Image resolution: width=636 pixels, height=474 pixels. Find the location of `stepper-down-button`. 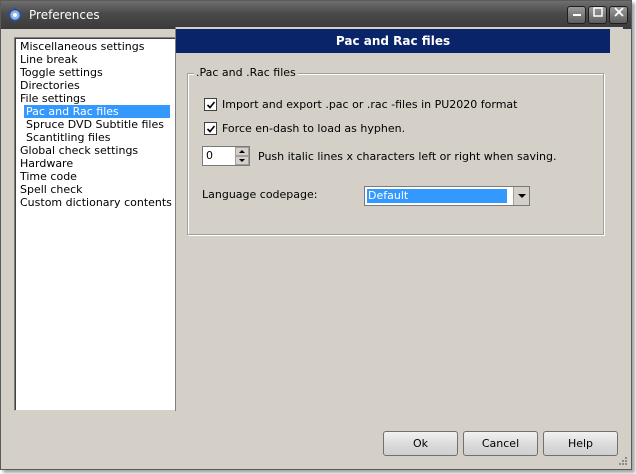

stepper-down-button is located at coordinates (242, 160).